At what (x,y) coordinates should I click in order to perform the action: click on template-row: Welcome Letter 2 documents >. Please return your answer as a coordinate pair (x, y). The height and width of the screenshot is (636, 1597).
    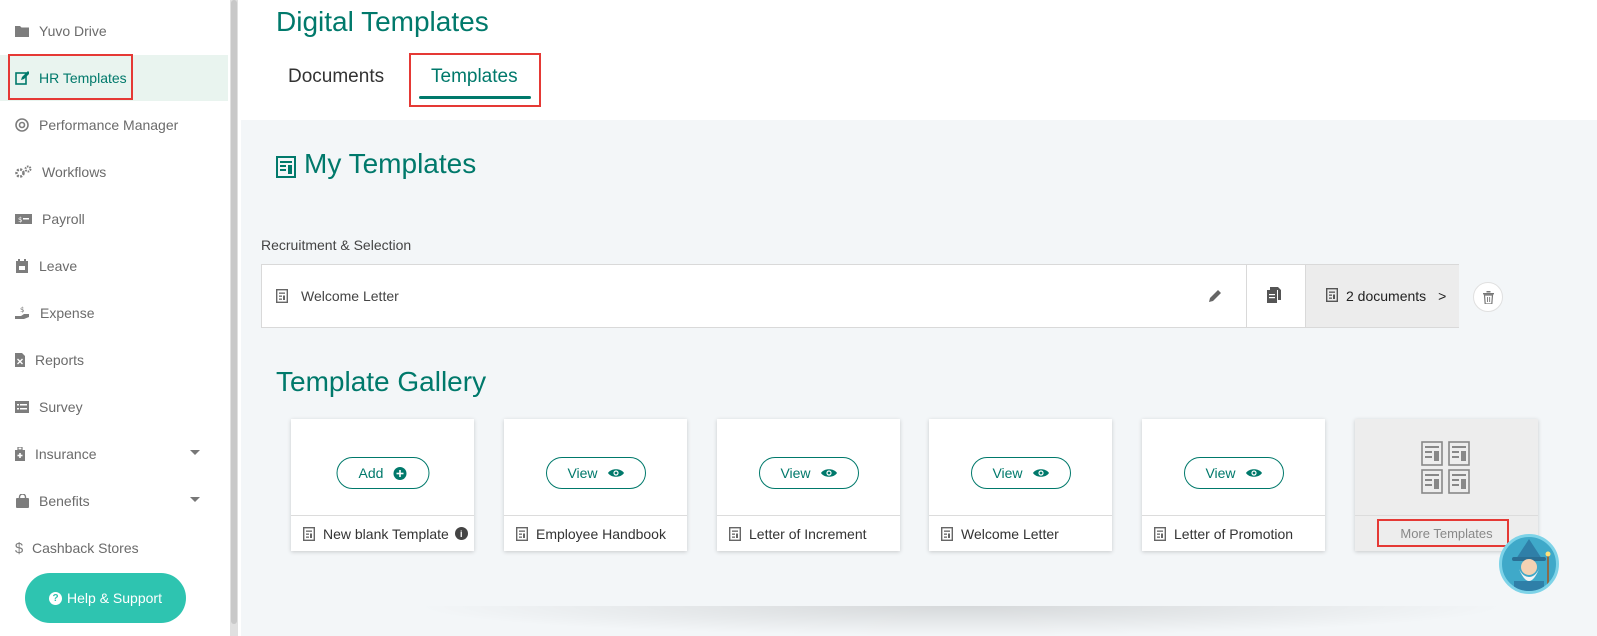
    Looking at the image, I should click on (860, 296).